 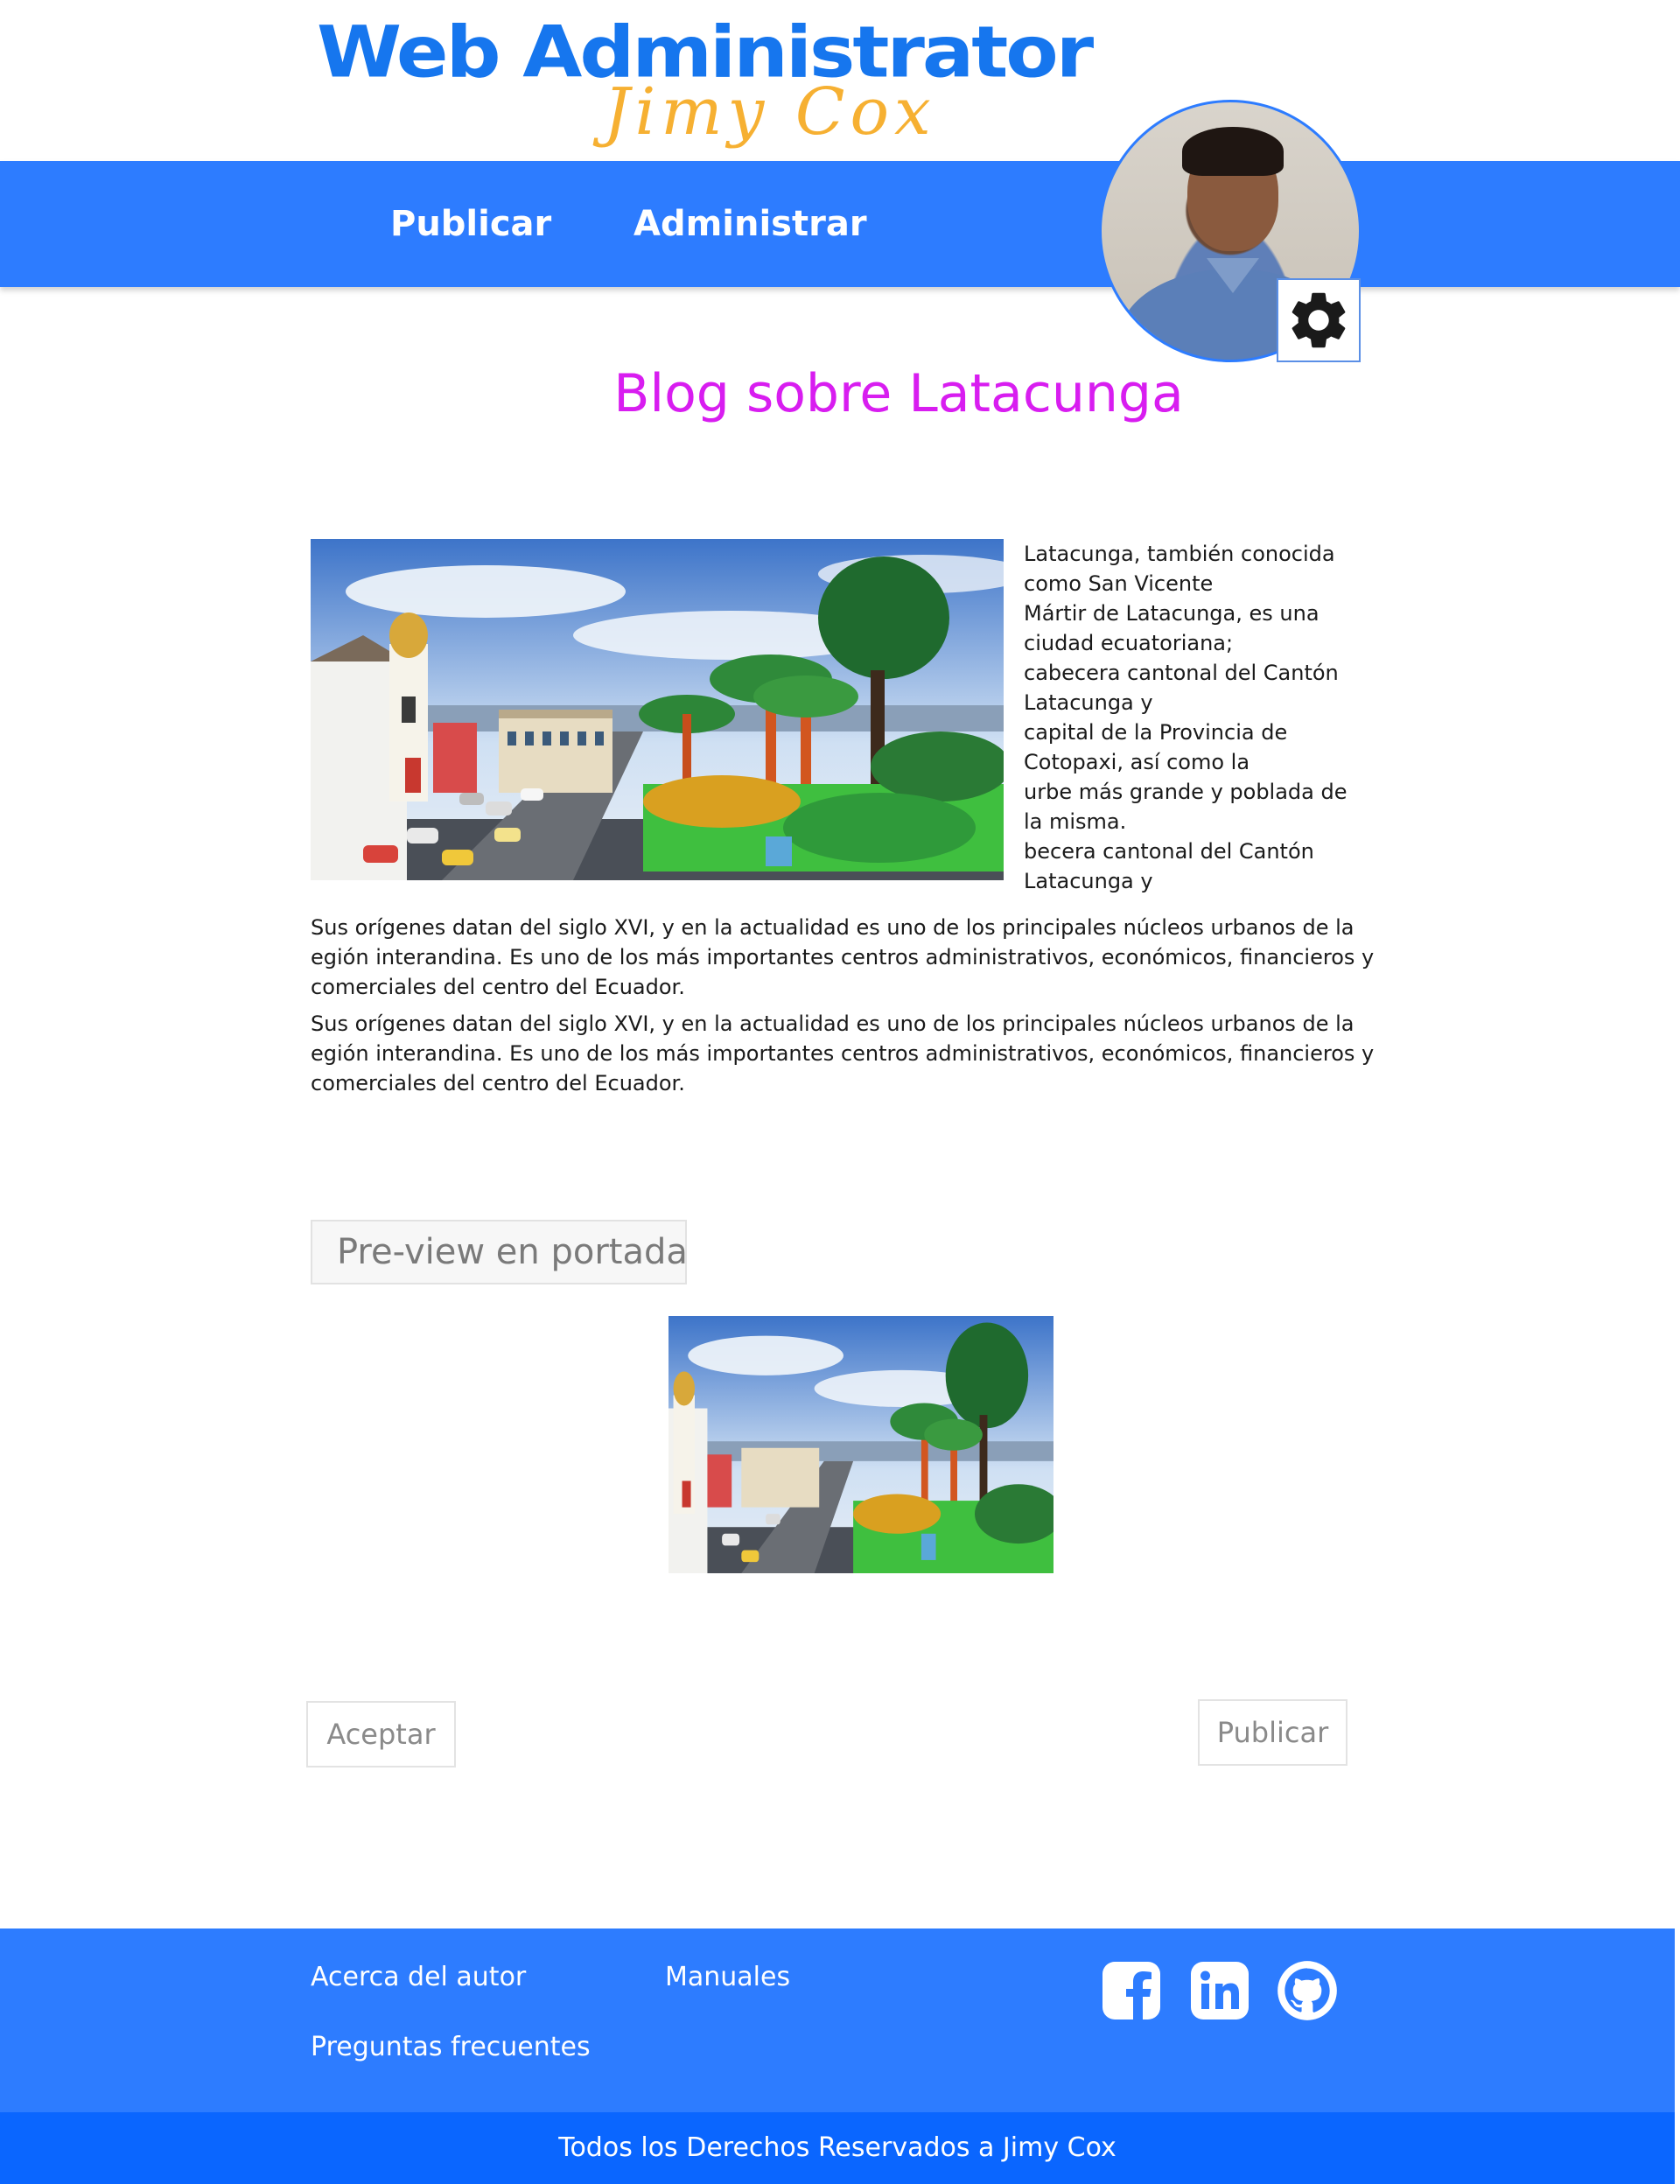 I want to click on facebook-icon, so click(x=1131, y=1990).